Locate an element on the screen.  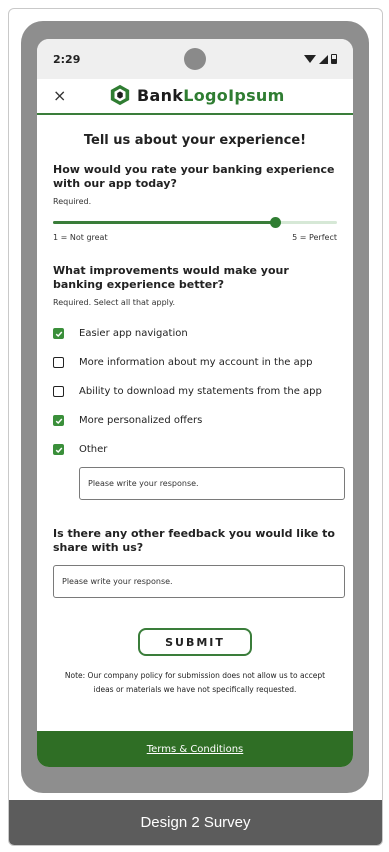
bank-logo: BankLogoIpsum is located at coordinates (197, 95).